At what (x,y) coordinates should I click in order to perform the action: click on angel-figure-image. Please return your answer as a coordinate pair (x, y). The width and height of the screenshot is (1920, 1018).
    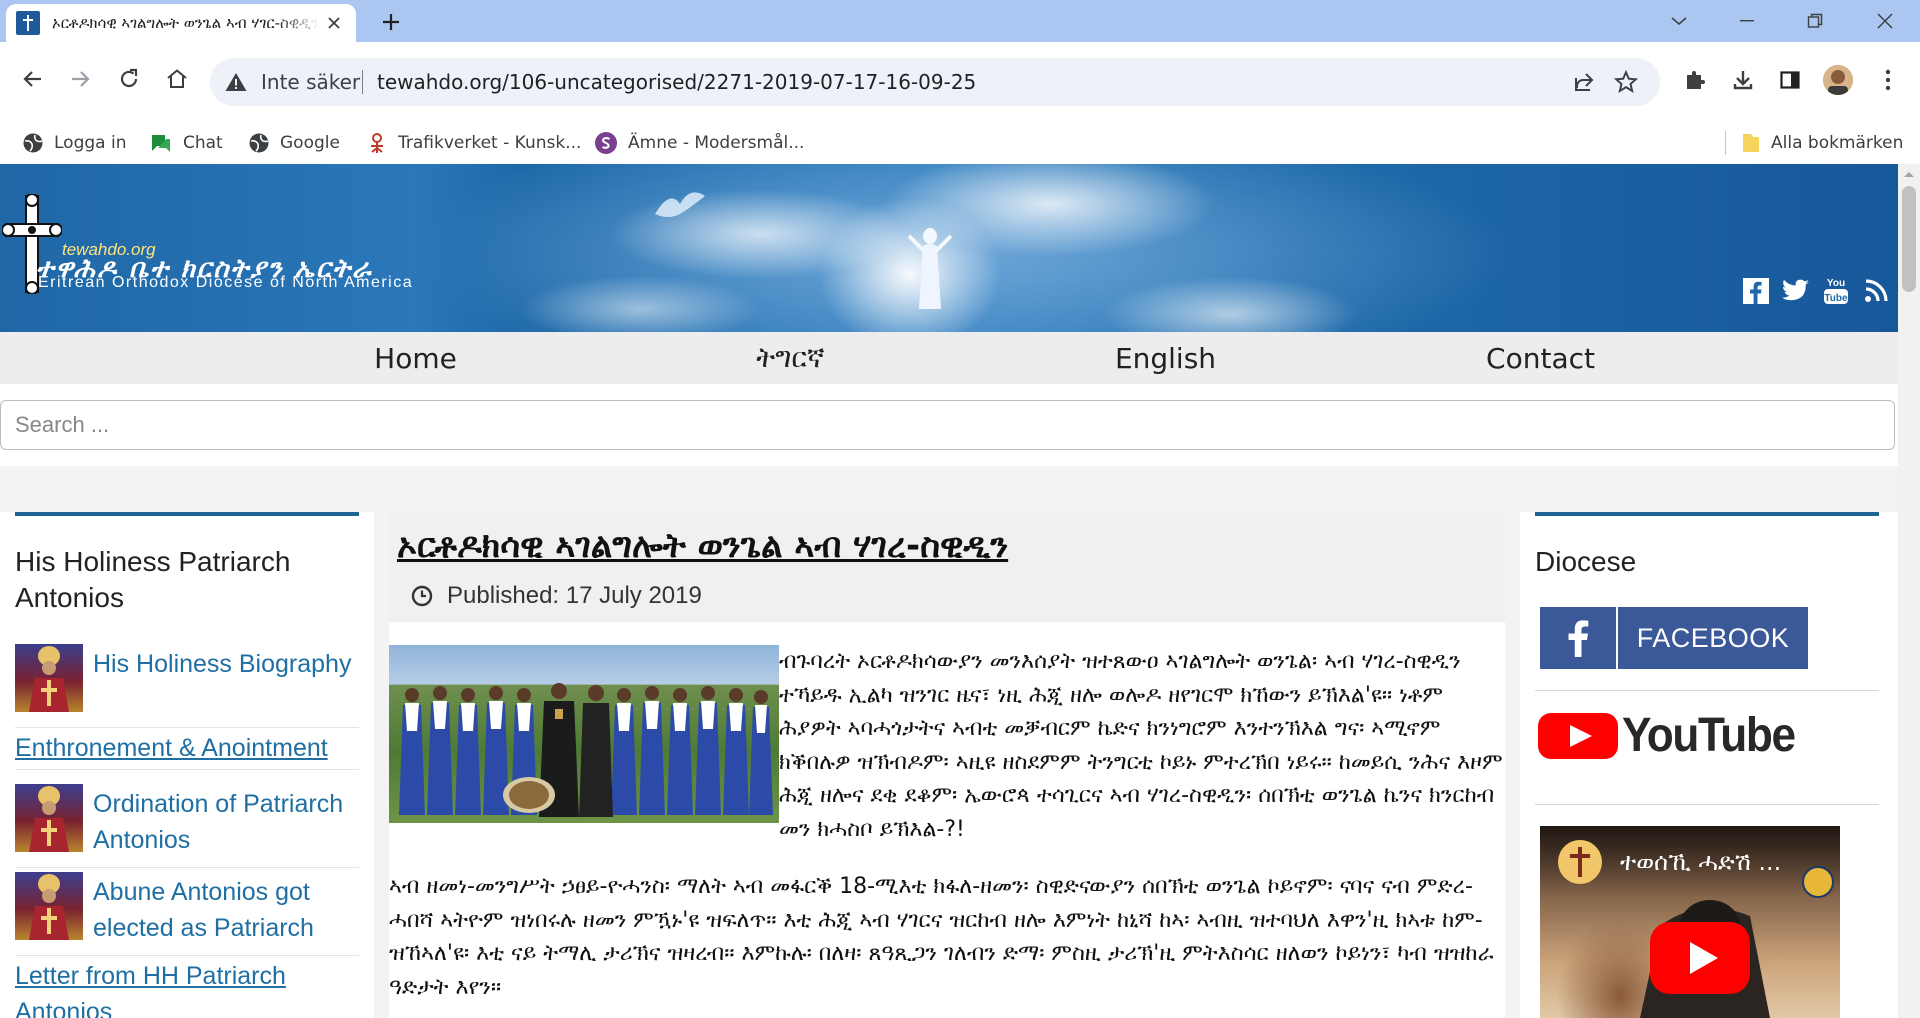
    Looking at the image, I should click on (930, 268).